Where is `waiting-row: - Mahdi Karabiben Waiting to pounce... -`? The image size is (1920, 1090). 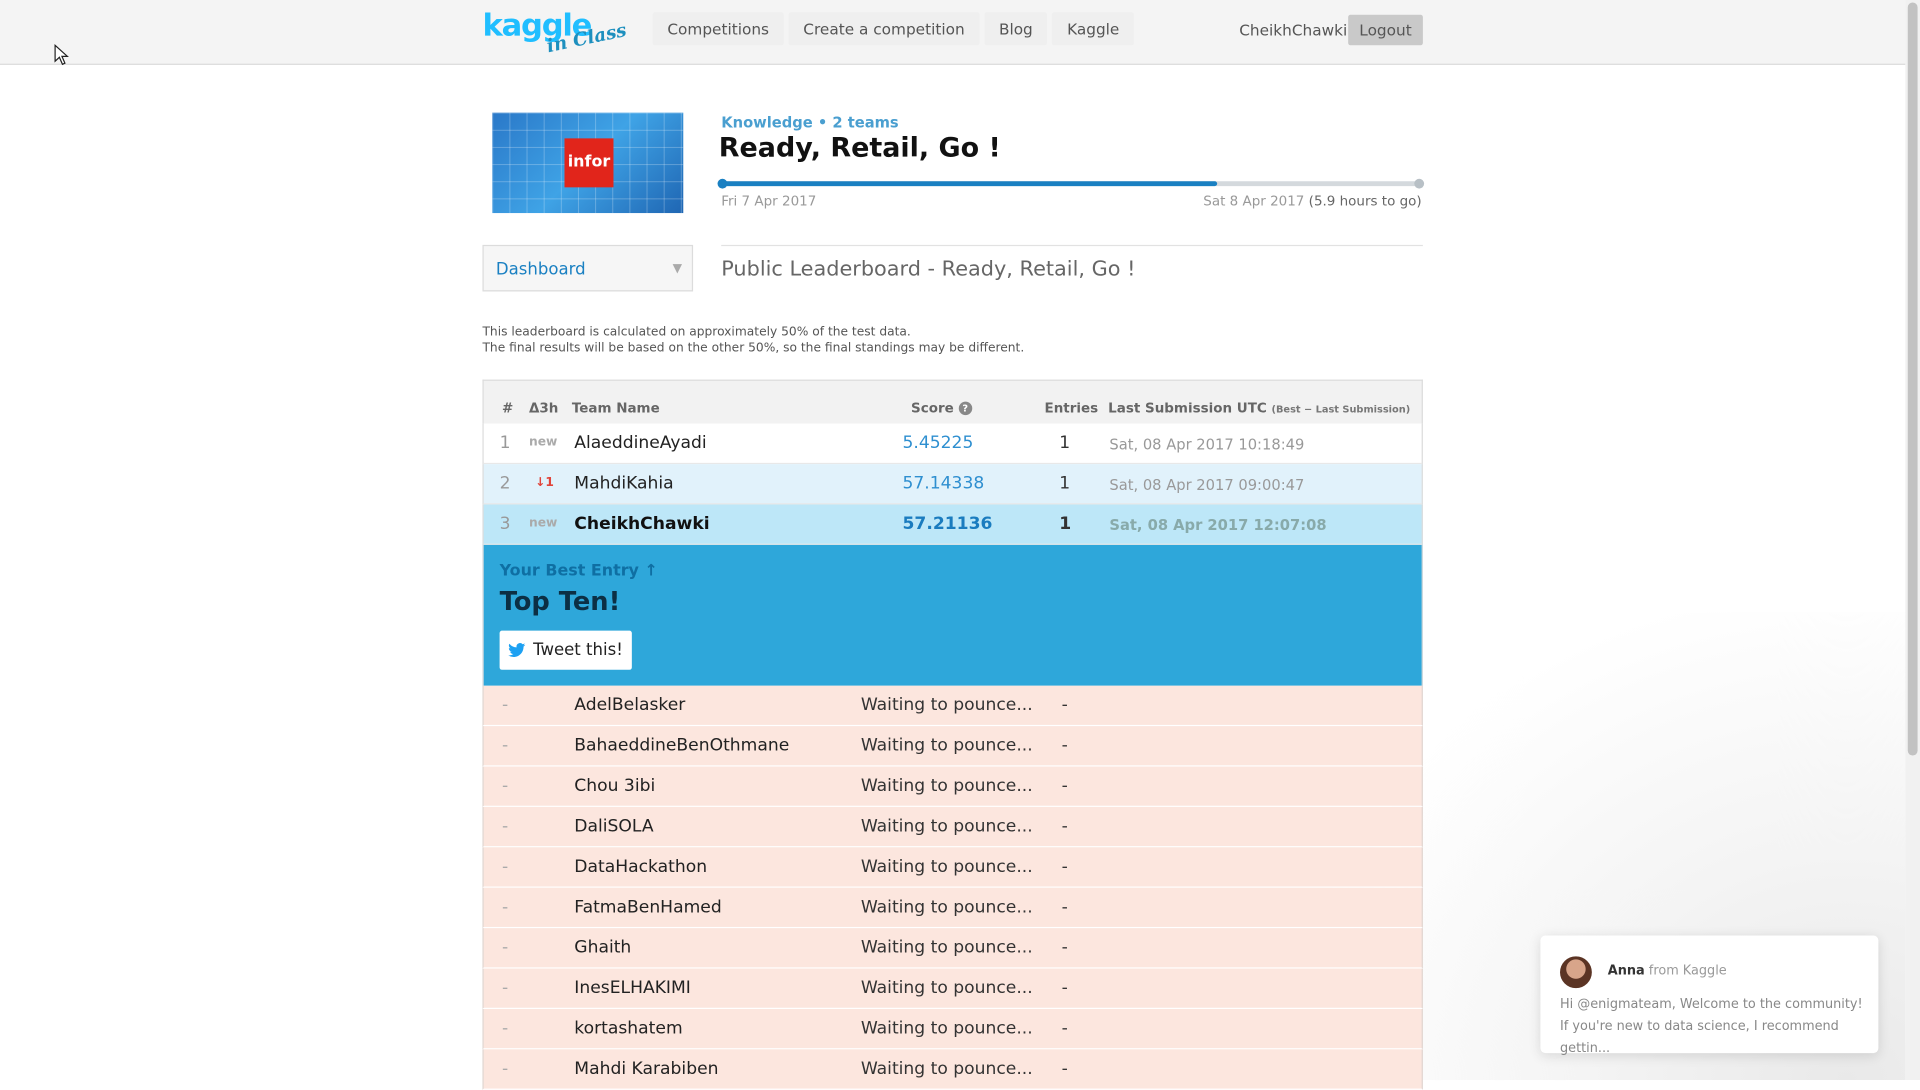 waiting-row: - Mahdi Karabiben Waiting to pounce... - is located at coordinates (952, 1069).